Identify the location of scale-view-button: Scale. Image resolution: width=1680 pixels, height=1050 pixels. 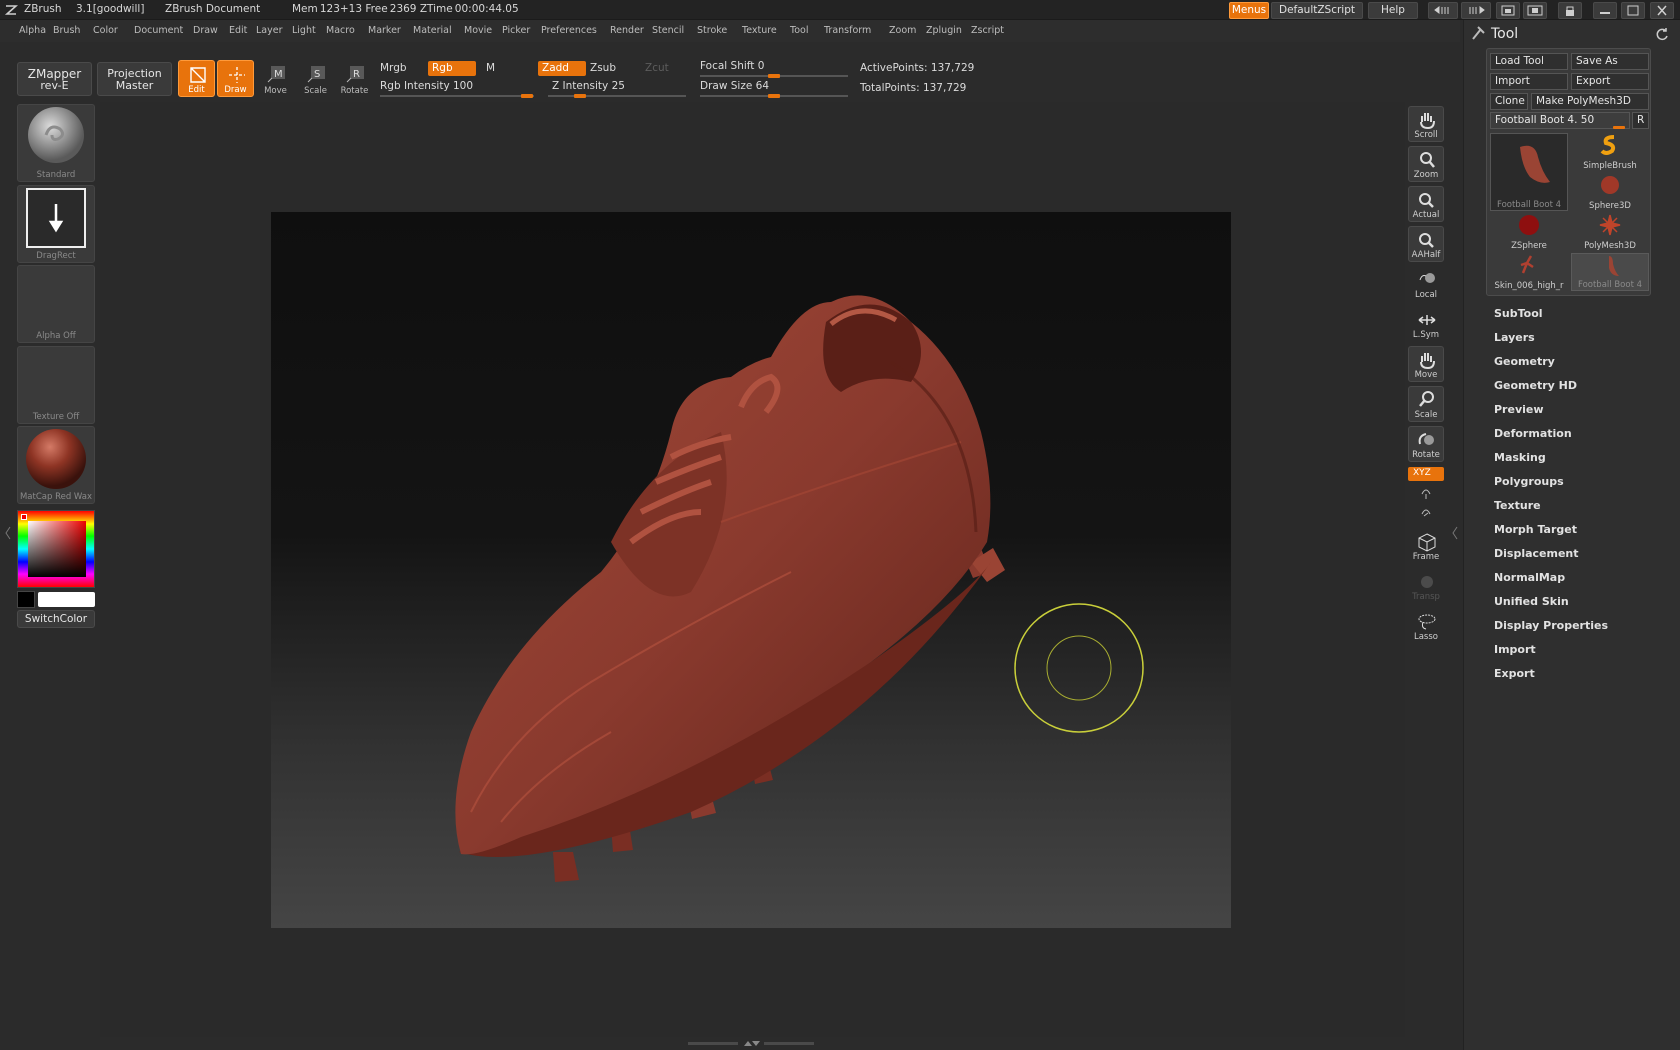
(1426, 404).